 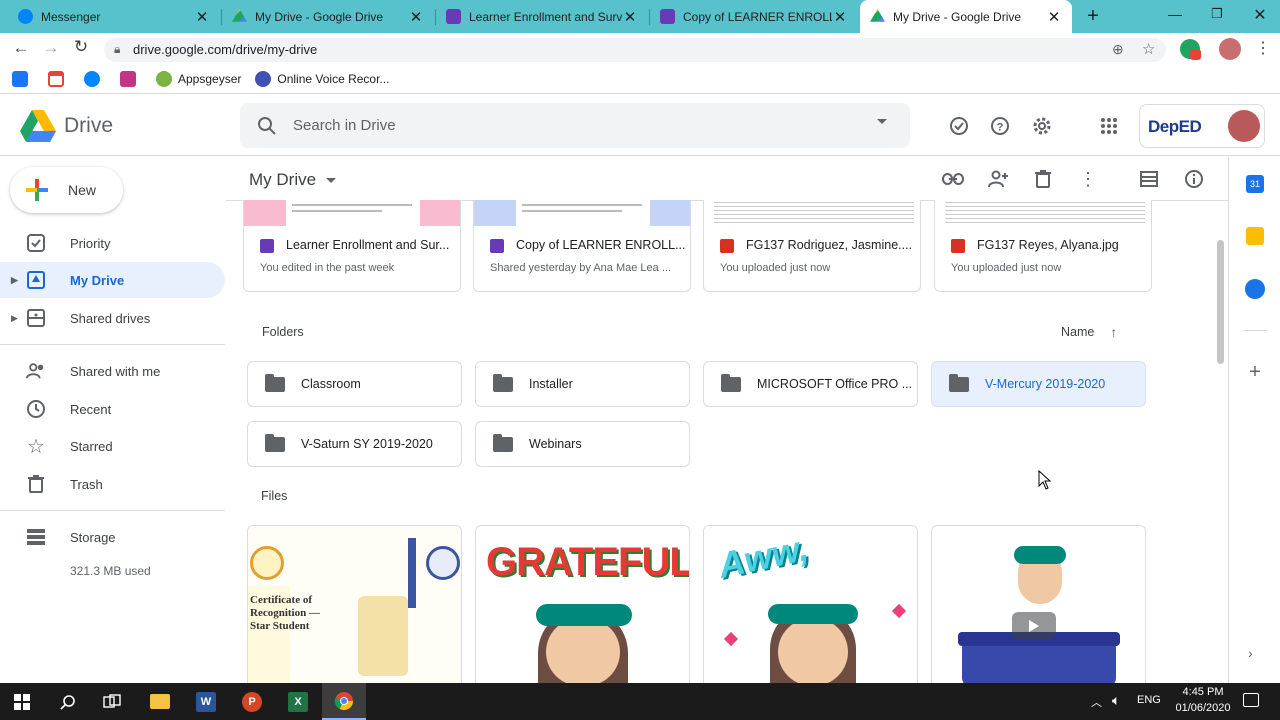 I want to click on volume-icon: 🔈︎, so click(x=1116, y=700).